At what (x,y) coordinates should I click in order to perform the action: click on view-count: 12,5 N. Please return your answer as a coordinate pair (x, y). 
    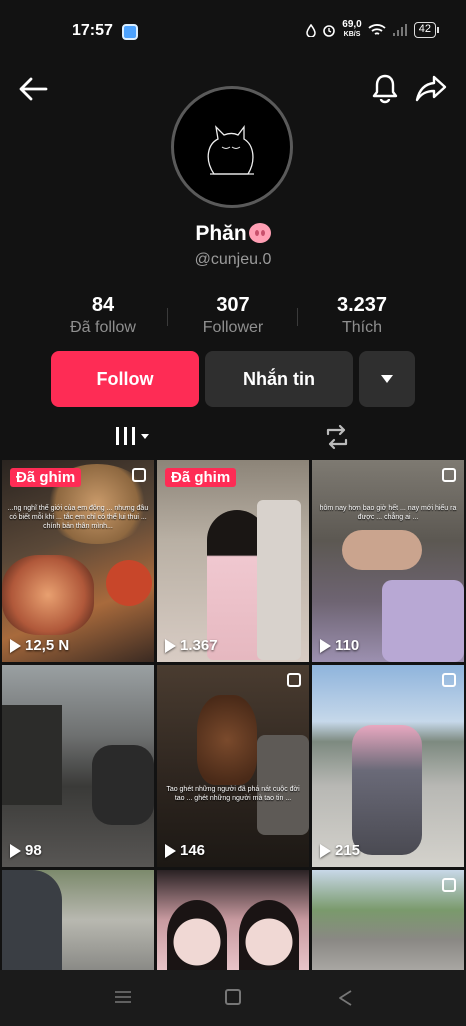
    Looking at the image, I should click on (39, 645).